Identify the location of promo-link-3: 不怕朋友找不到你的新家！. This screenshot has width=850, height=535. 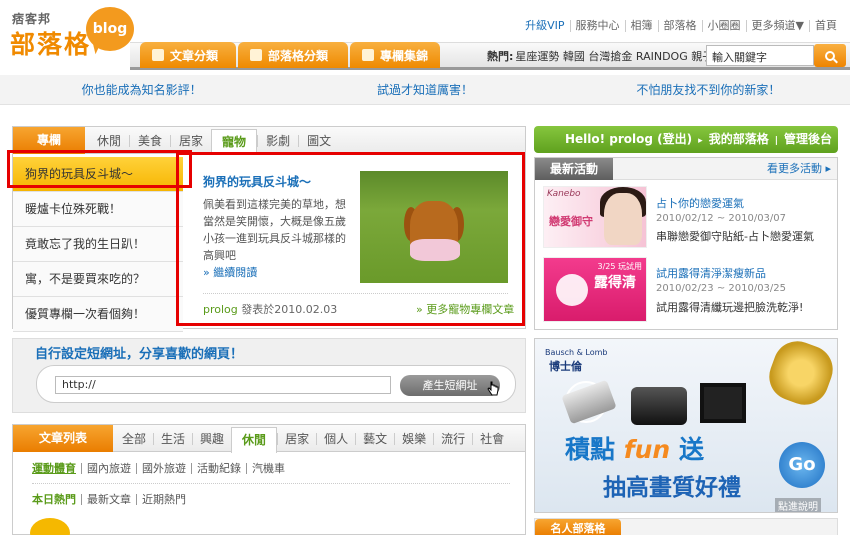
(708, 89).